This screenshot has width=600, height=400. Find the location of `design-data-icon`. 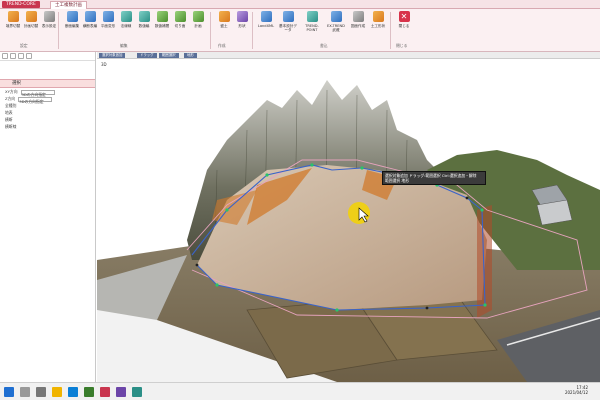

design-data-icon is located at coordinates (288, 16).